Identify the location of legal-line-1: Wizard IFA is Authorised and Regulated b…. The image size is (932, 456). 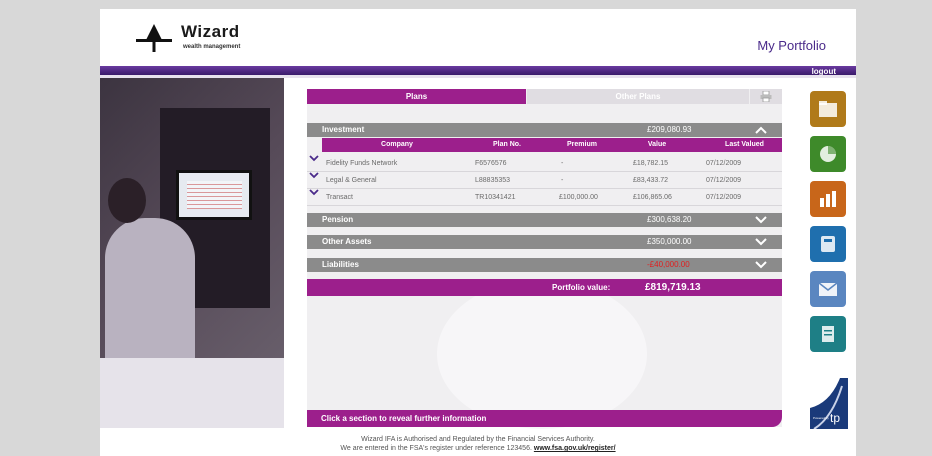
(478, 439).